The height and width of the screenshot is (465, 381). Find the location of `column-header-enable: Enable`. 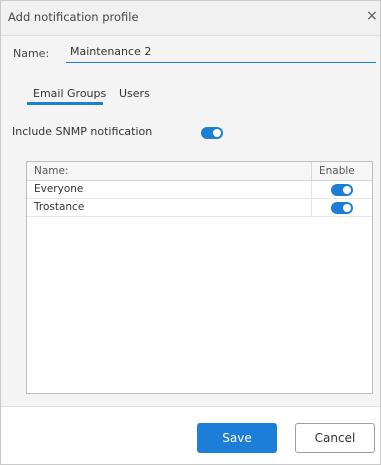

column-header-enable: Enable is located at coordinates (337, 171).